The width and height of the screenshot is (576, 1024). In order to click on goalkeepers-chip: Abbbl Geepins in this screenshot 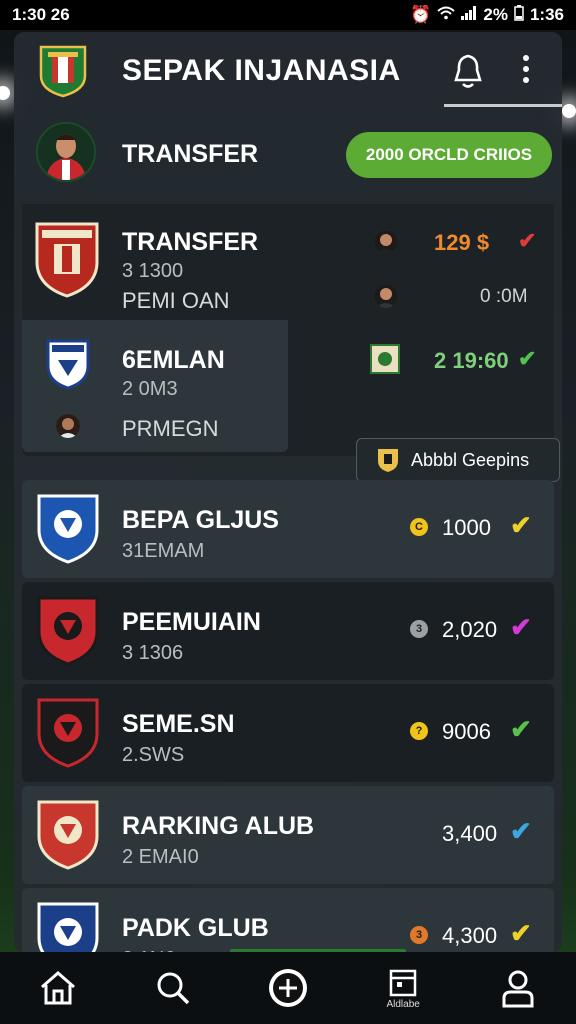, I will do `click(458, 460)`.